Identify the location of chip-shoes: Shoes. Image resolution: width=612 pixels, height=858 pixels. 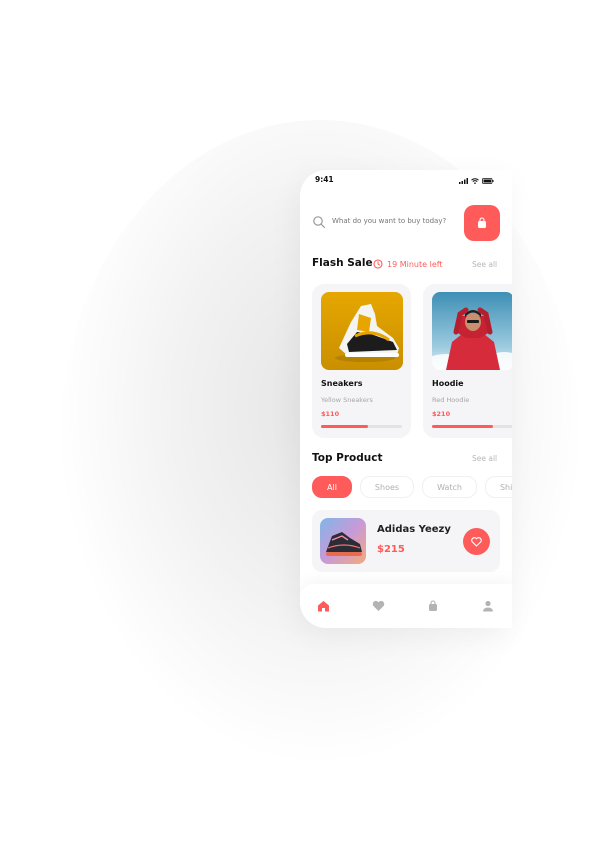
(387, 487).